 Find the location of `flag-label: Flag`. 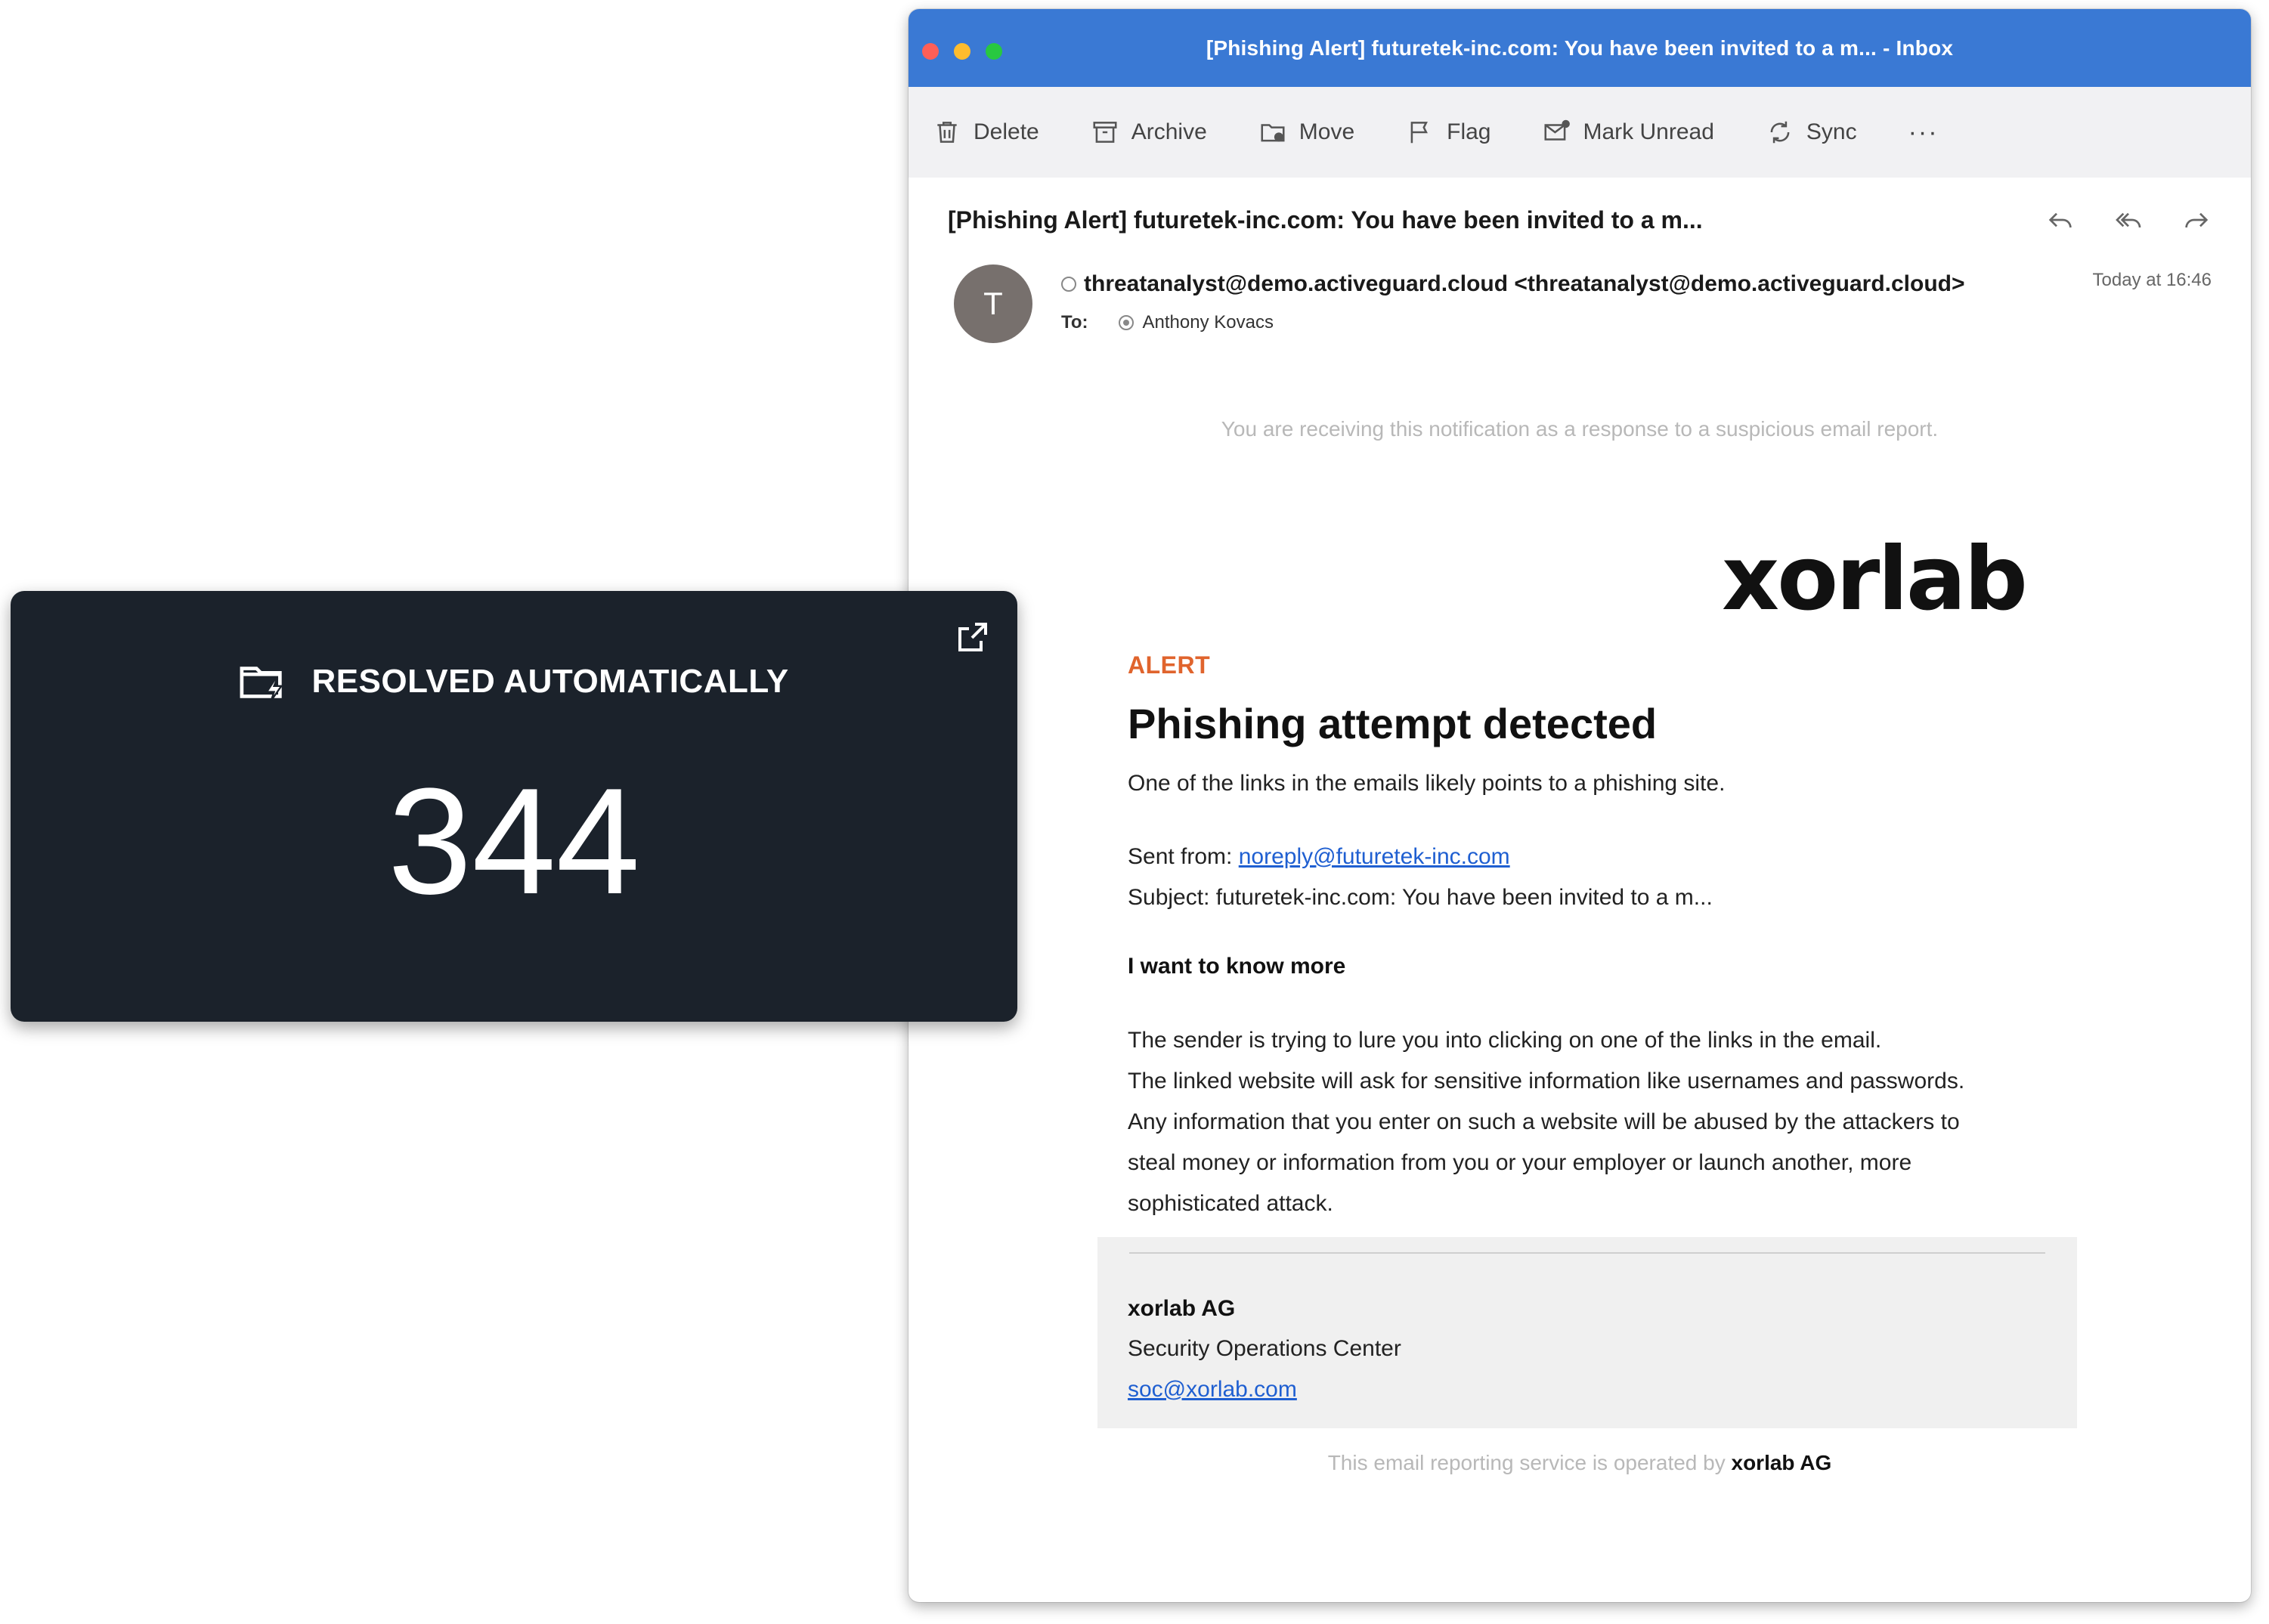

flag-label: Flag is located at coordinates (1469, 131).